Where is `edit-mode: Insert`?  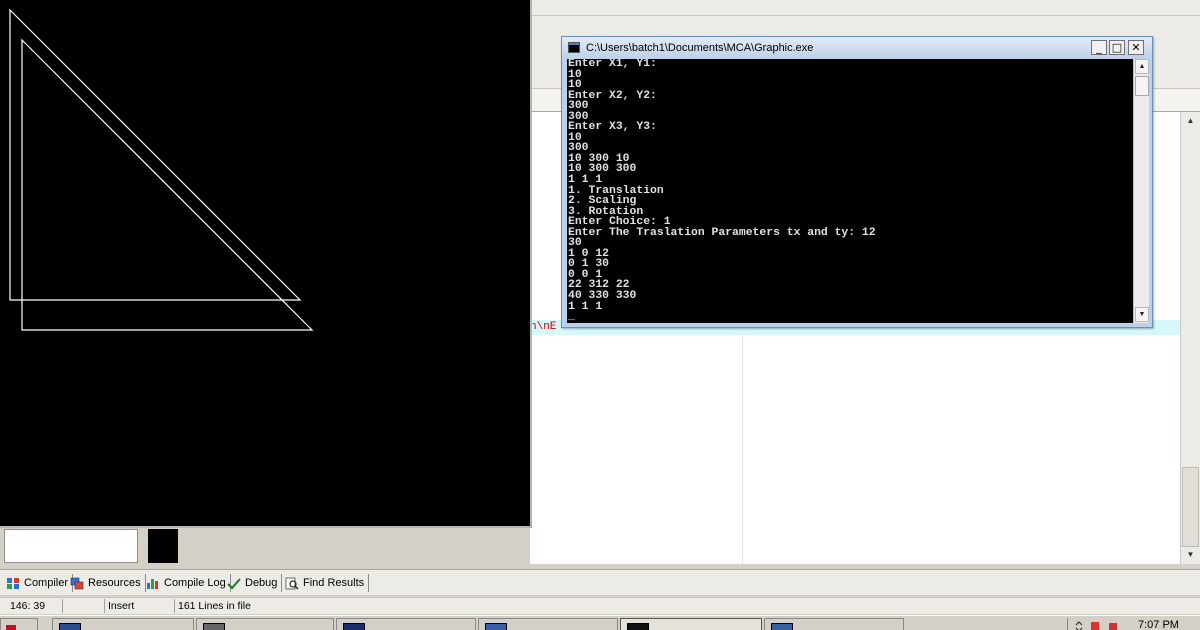
edit-mode: Insert is located at coordinates (140, 606).